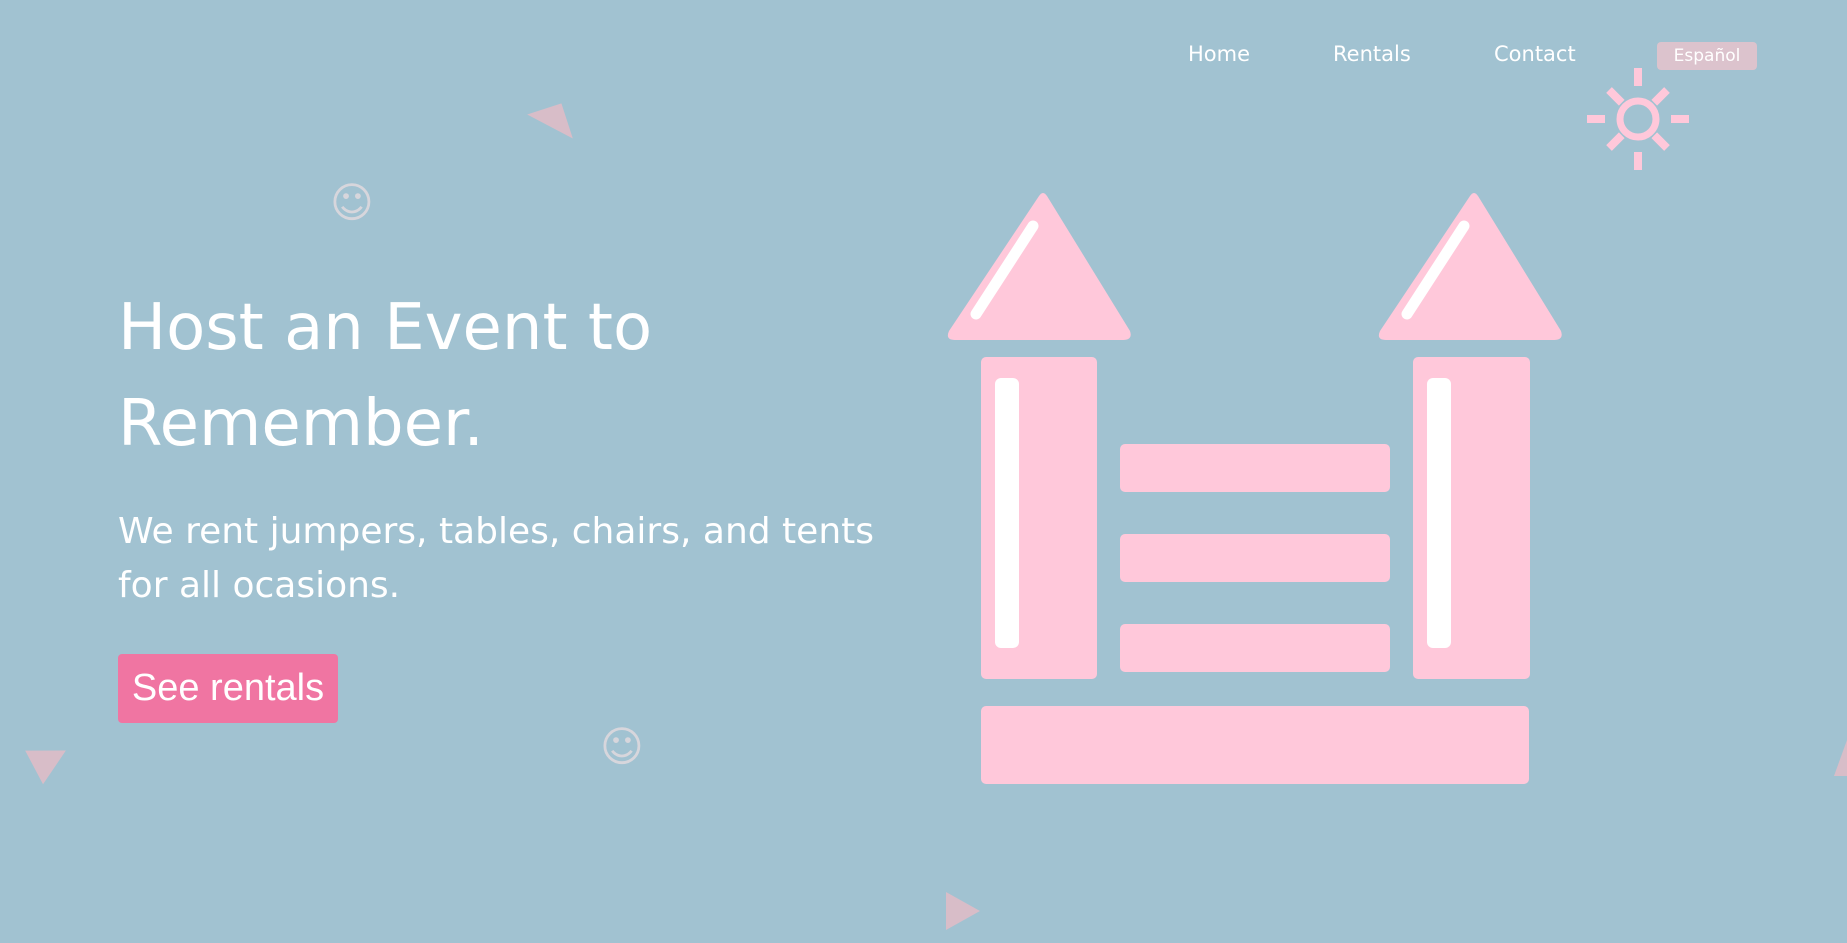 The width and height of the screenshot is (1847, 943). I want to click on nav-home-link: Home, so click(1219, 54).